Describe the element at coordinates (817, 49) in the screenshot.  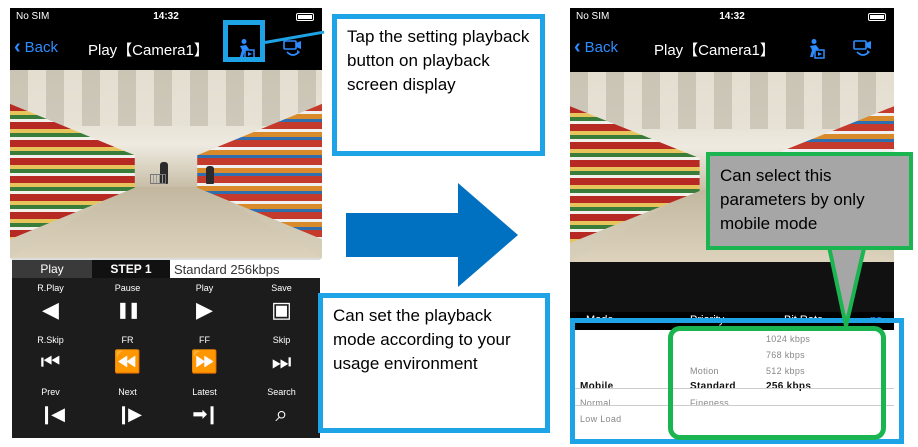
I see `playback-settings-icon` at that location.